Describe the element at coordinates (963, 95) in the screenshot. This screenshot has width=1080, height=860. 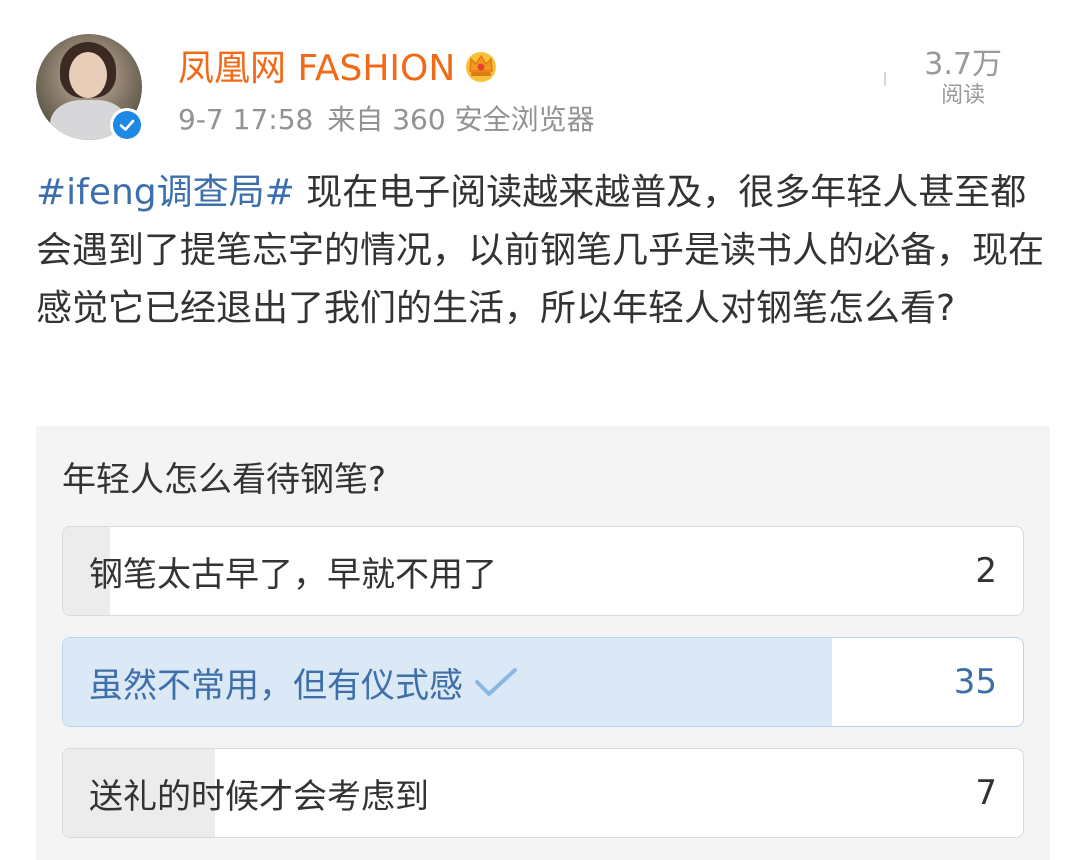
I see `view-count-label: 阅读` at that location.